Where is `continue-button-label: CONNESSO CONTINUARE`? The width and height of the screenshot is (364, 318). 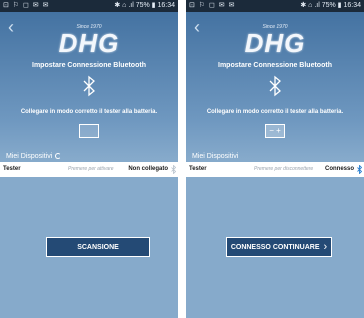
continue-button-label: CONNESSO CONTINUARE is located at coordinates (275, 247).